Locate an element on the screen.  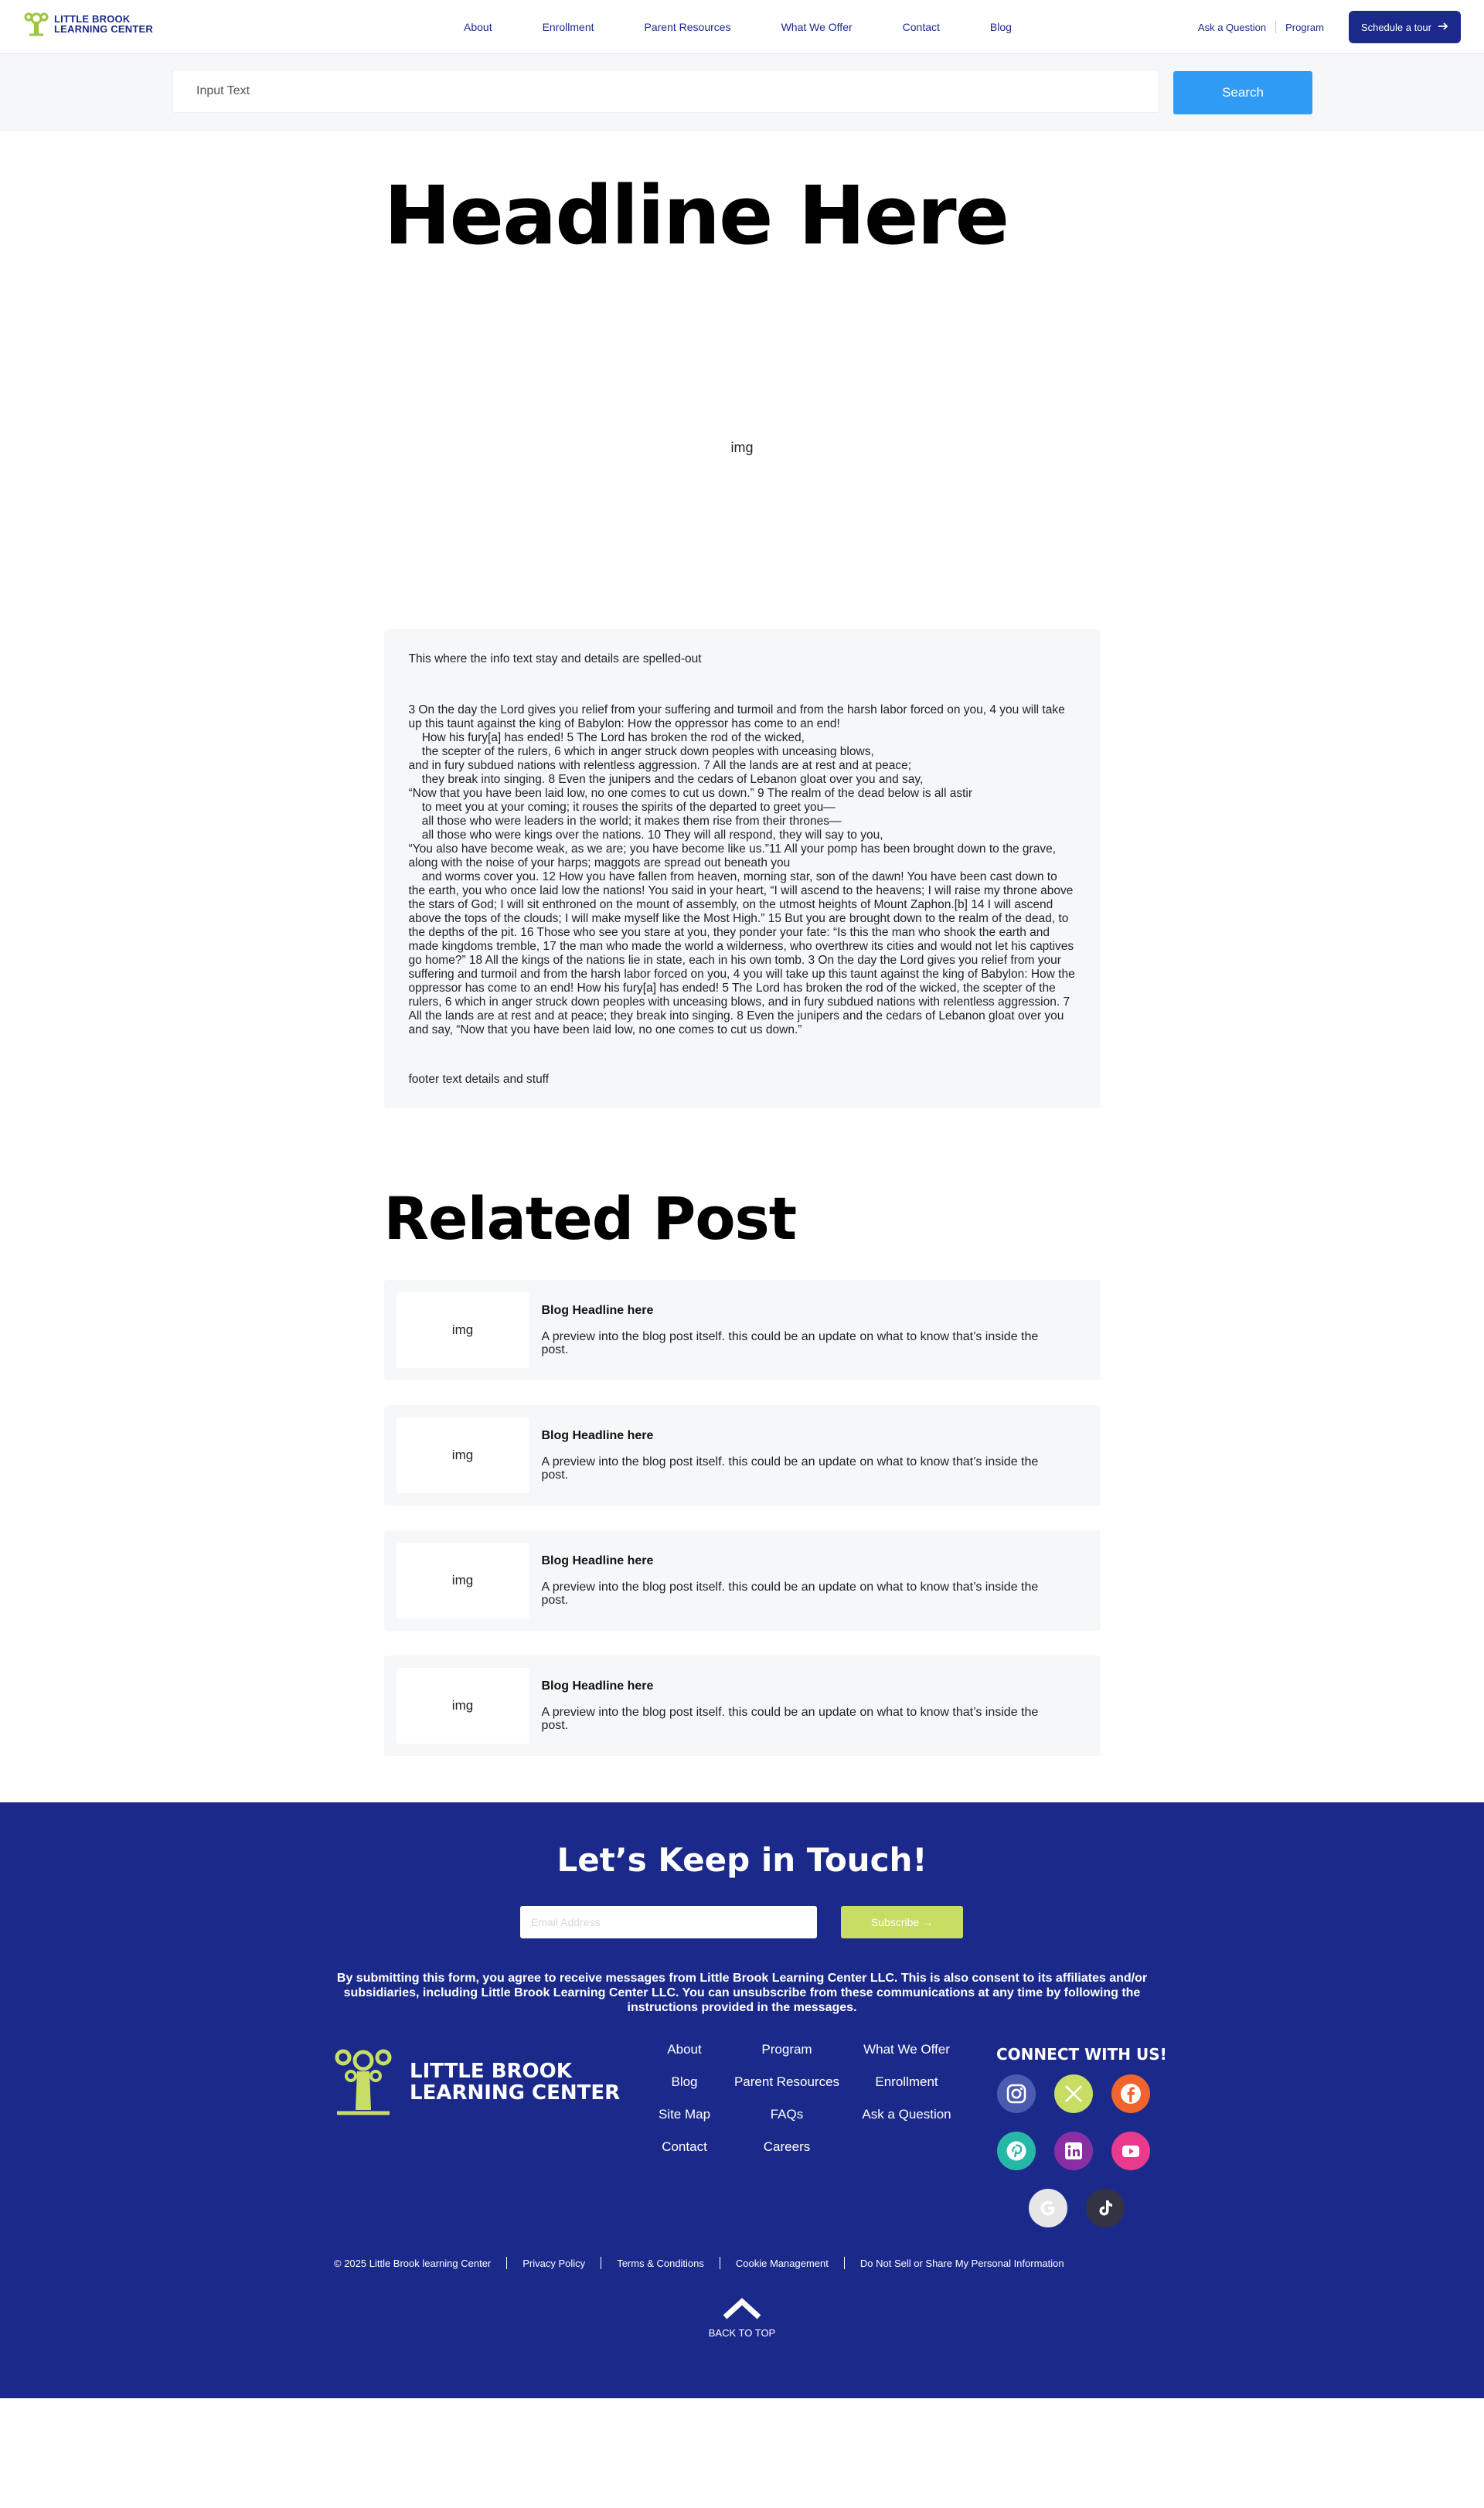
instagram-icon is located at coordinates (1016, 2093).